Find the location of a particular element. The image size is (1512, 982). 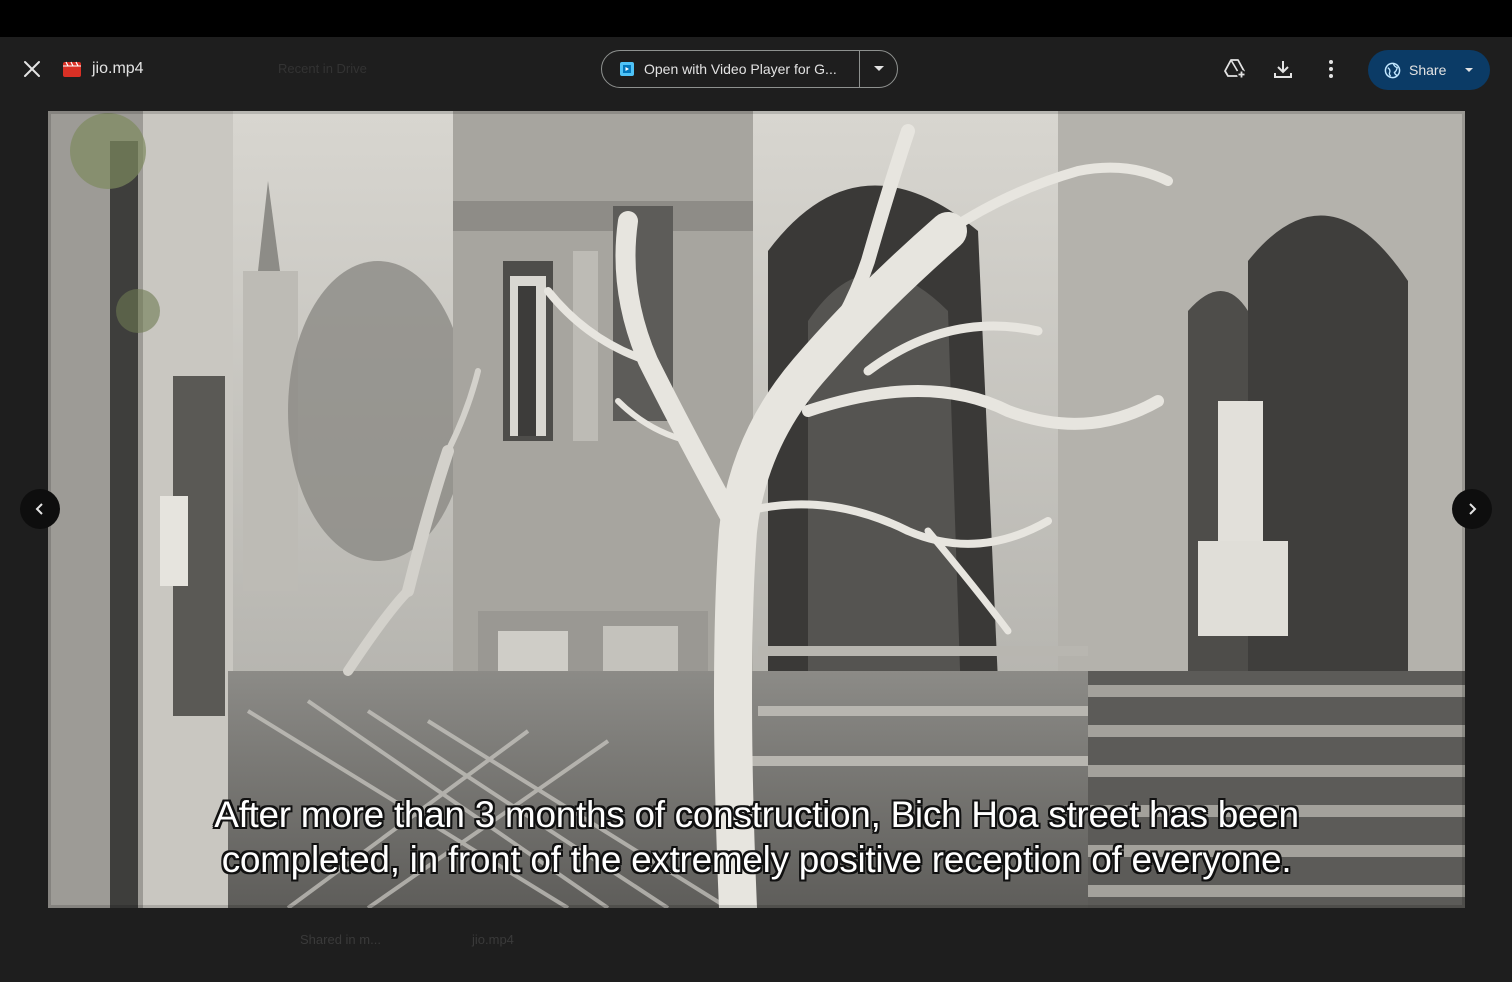

close-button is located at coordinates (32, 69).